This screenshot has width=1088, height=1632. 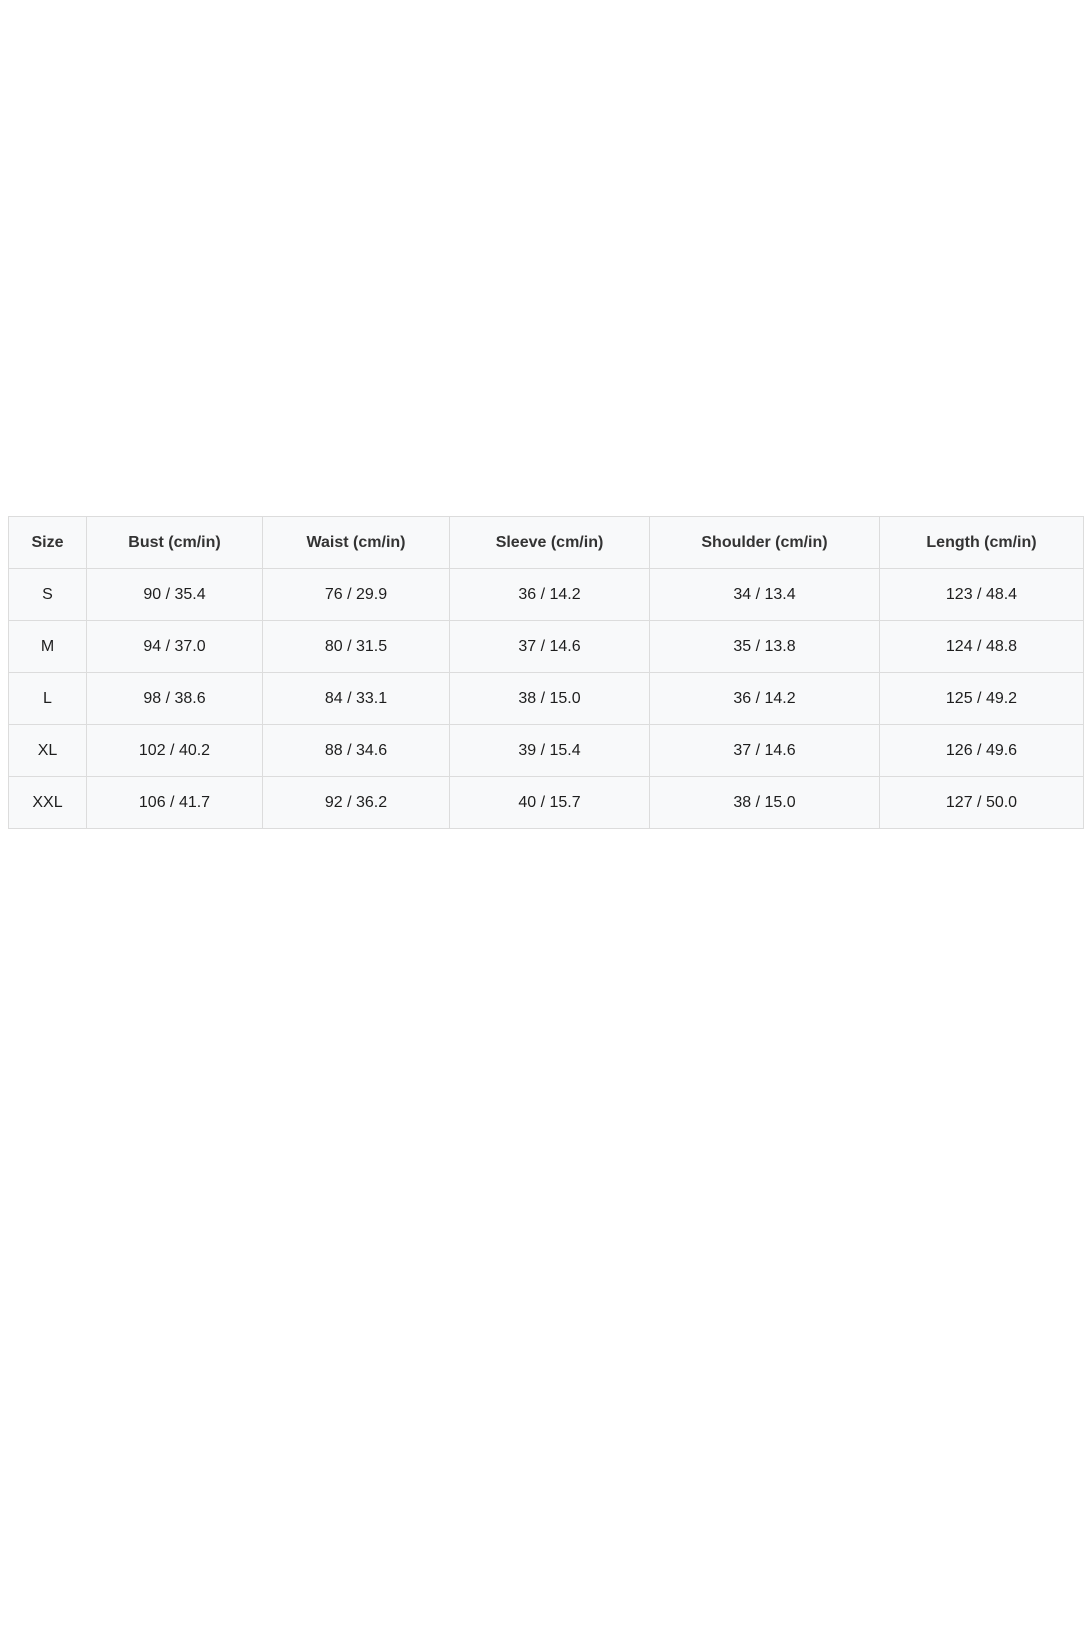 What do you see at coordinates (549, 646) in the screenshot?
I see `cell-sleeve: 37 / 14.6` at bounding box center [549, 646].